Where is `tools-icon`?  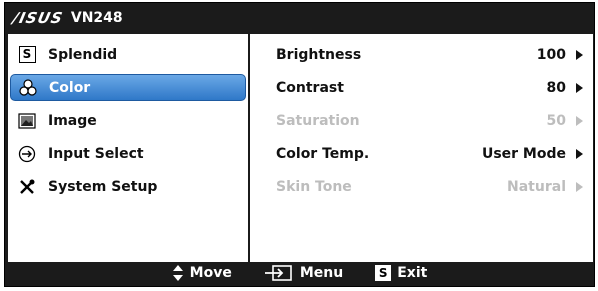
tools-icon is located at coordinates (27, 187).